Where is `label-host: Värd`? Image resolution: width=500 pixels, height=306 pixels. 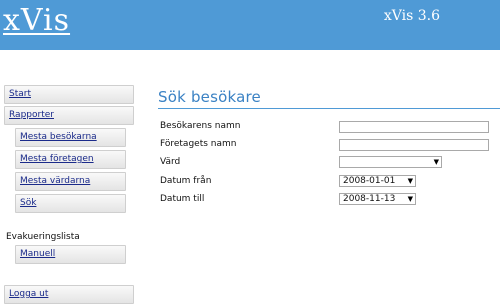 label-host: Värd is located at coordinates (170, 162).